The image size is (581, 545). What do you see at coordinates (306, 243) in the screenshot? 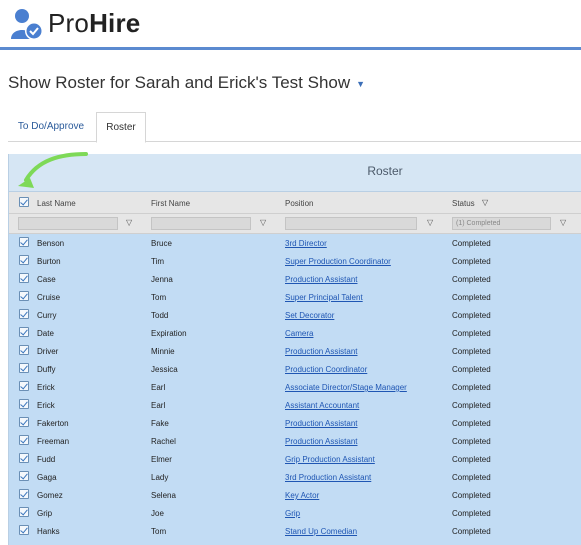
I see `position-link: 3rd Director` at bounding box center [306, 243].